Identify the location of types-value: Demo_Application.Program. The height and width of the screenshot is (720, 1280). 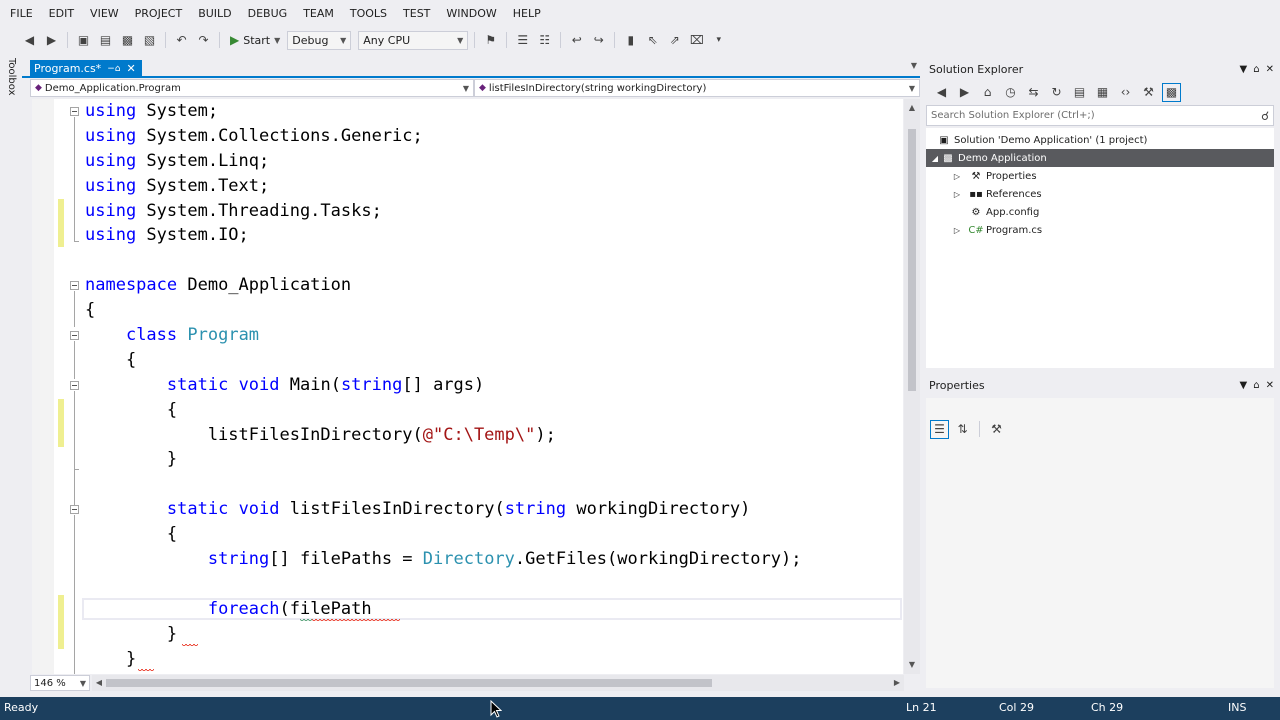
(112, 88).